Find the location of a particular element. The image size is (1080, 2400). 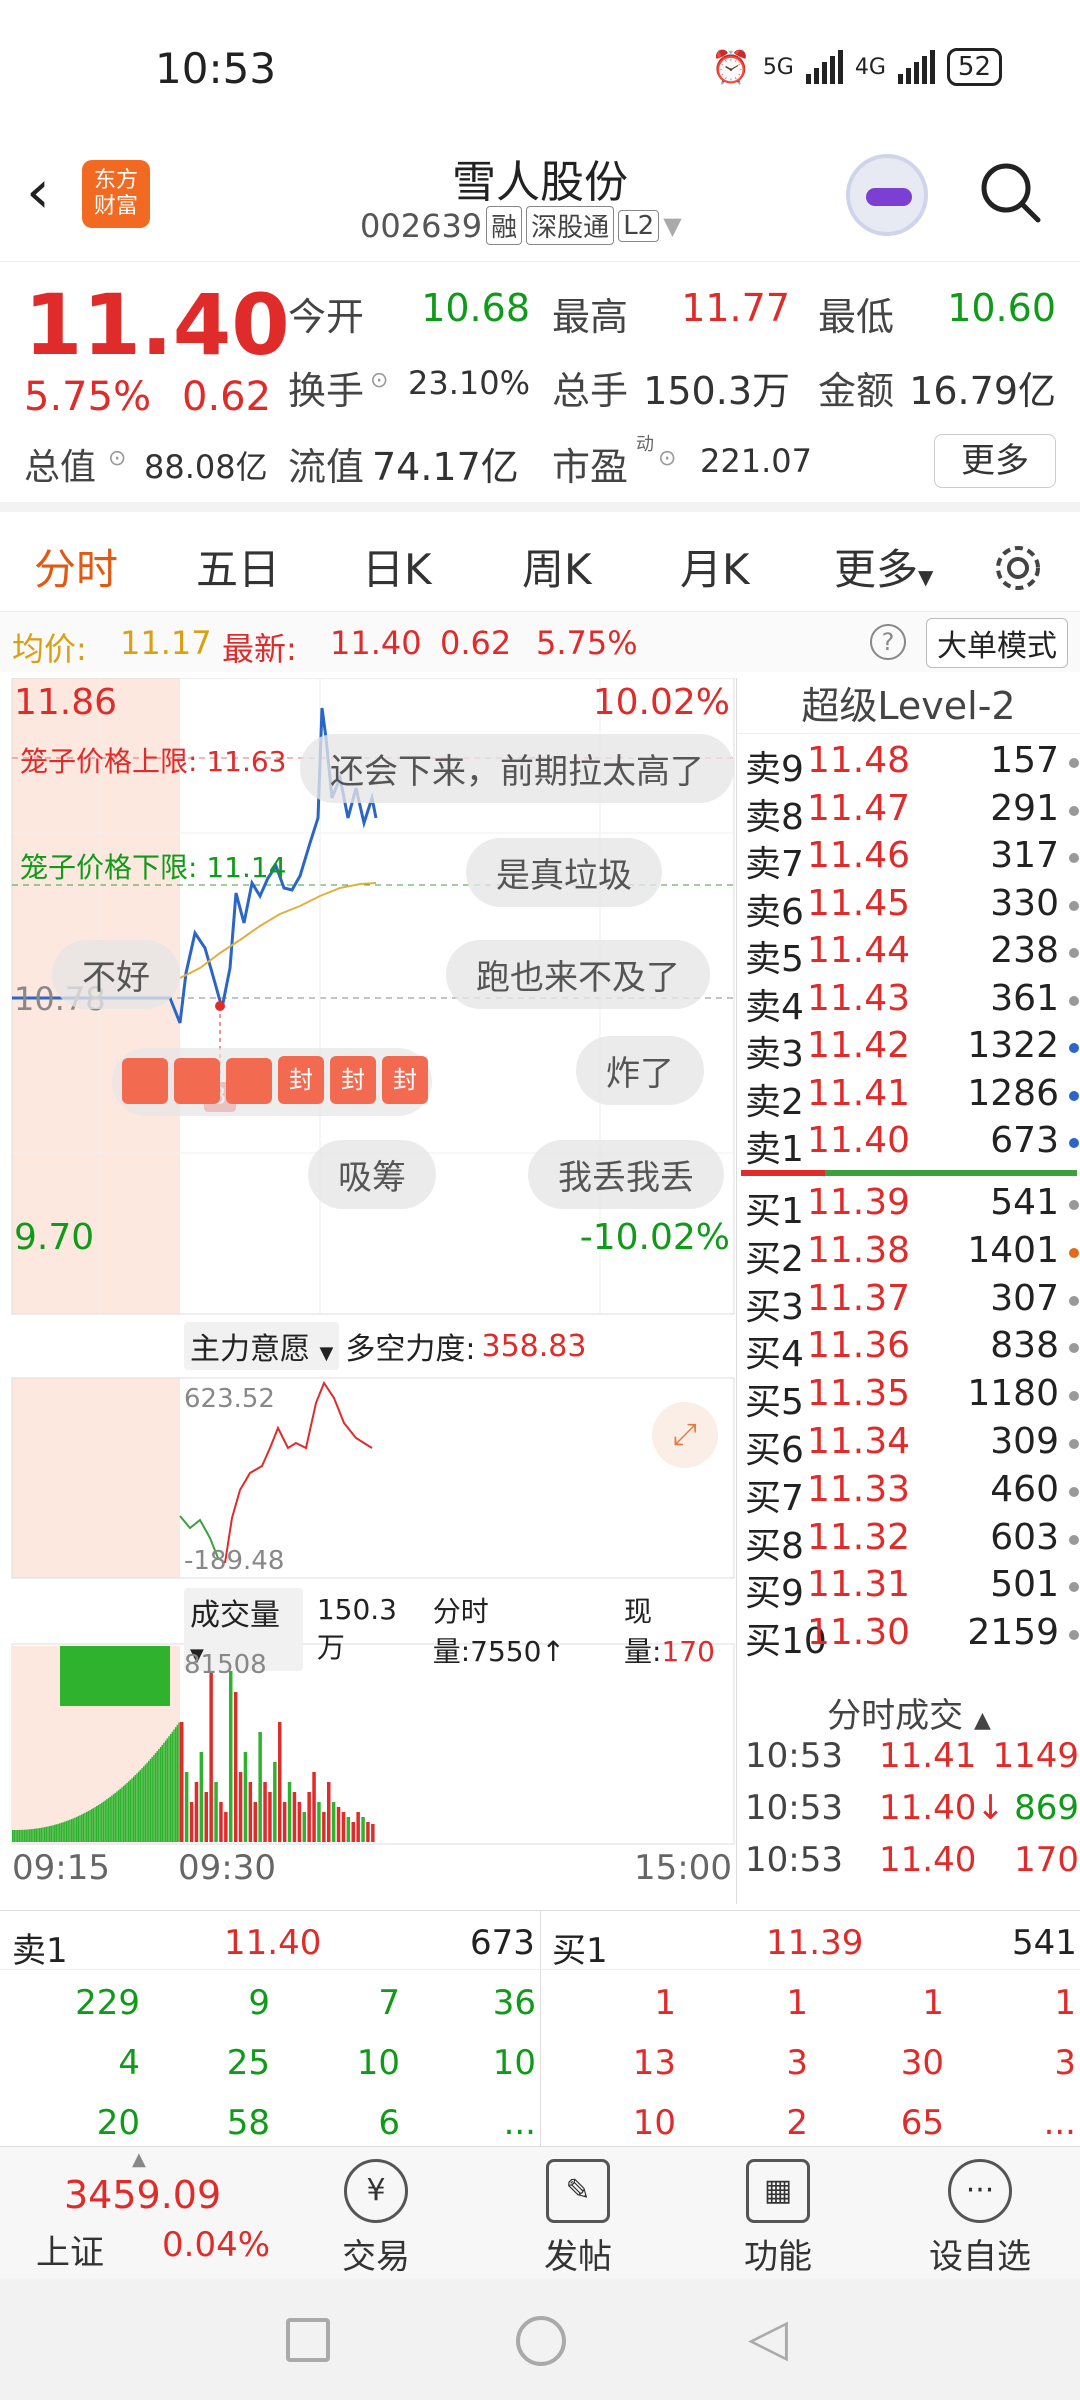

amount-label: 金额 is located at coordinates (856, 391).